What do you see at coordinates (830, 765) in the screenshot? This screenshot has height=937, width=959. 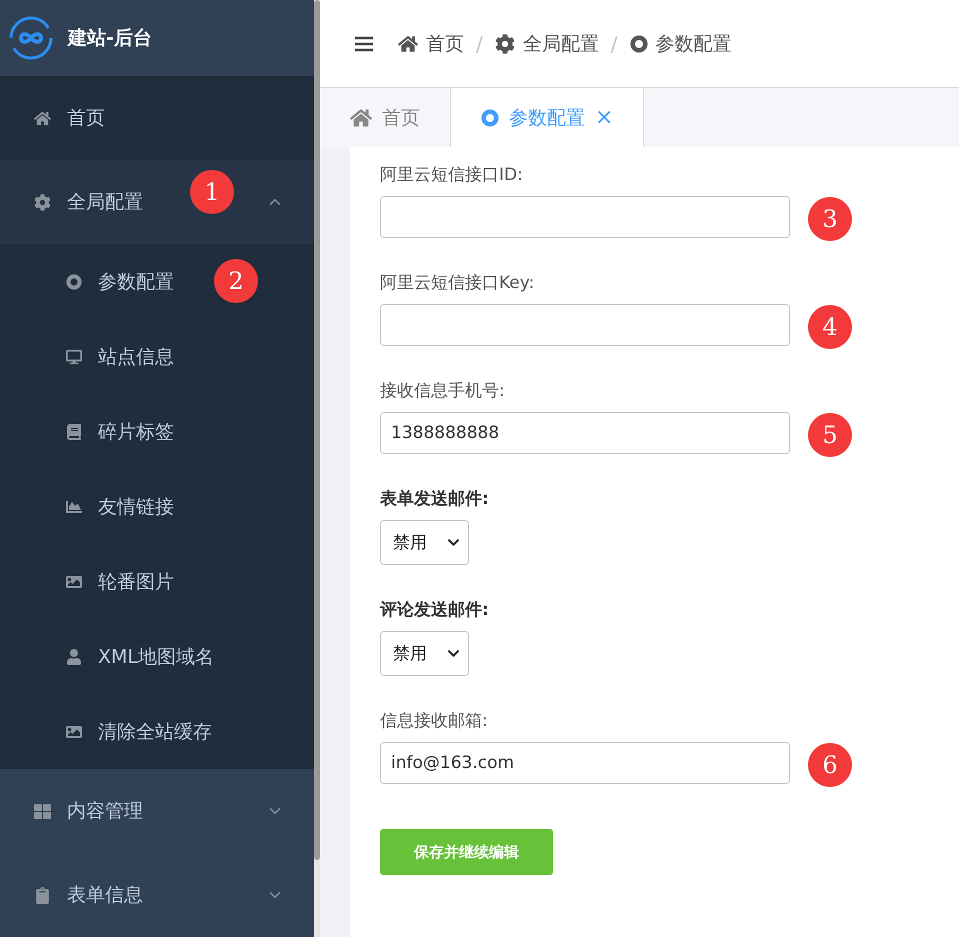 I see `number-badge: 6` at bounding box center [830, 765].